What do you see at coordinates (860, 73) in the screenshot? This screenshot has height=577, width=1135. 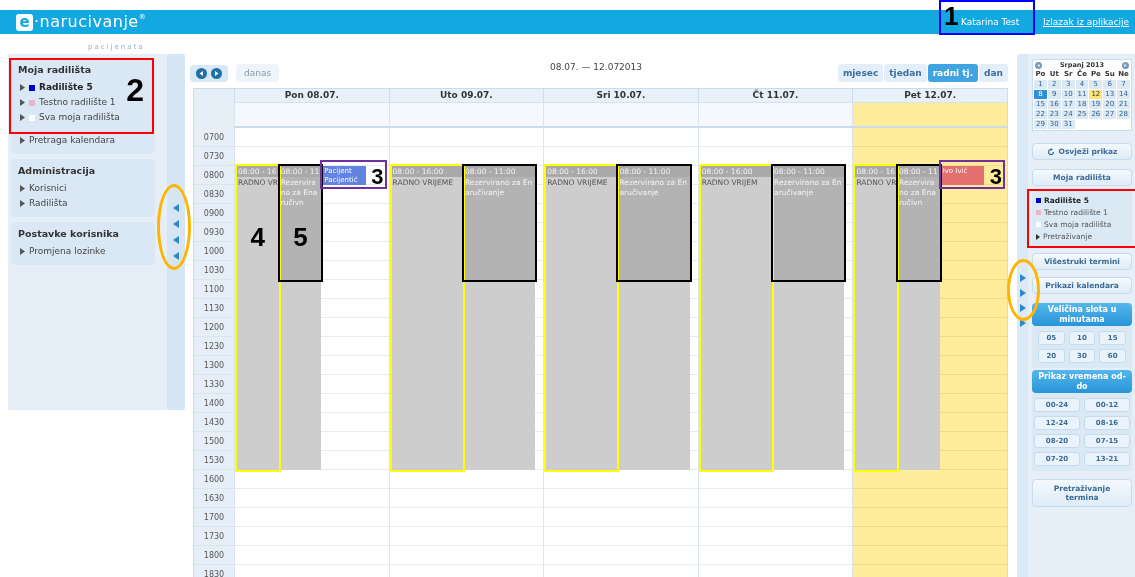 I see `view-tab: mjesec` at bounding box center [860, 73].